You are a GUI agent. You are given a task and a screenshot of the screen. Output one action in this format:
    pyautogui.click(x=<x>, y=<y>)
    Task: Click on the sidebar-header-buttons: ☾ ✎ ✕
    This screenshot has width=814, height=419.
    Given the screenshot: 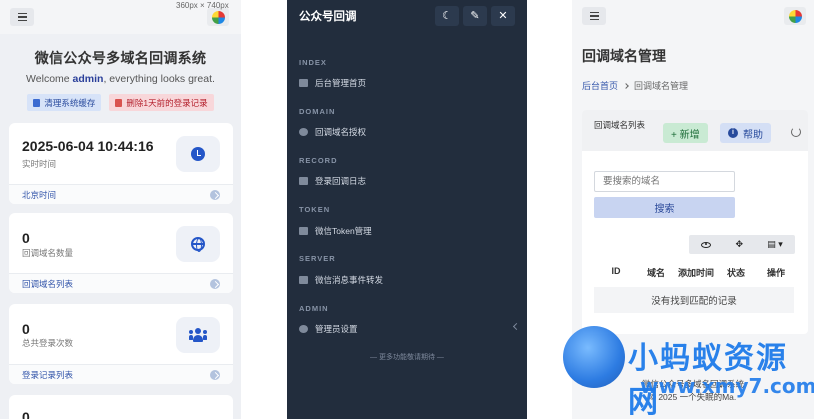 What is the action you would take?
    pyautogui.click(x=475, y=15)
    